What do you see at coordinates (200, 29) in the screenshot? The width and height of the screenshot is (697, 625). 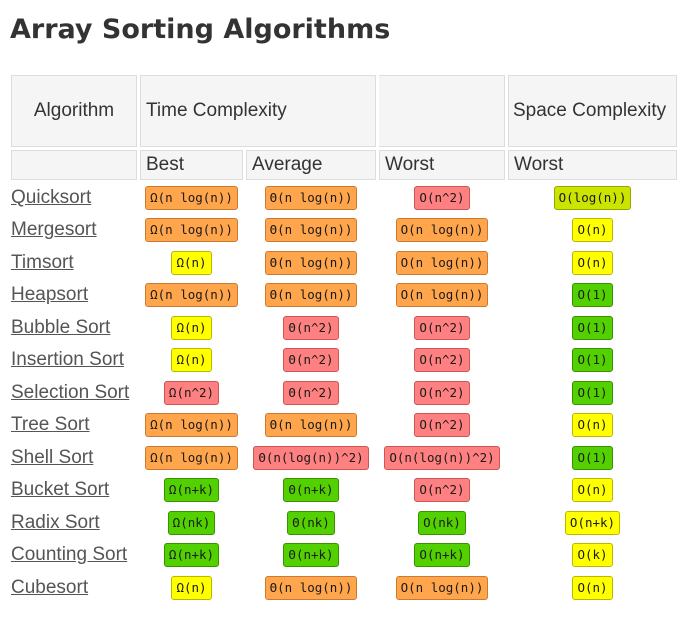 I see `page-title: Array Sorting Algorithms` at bounding box center [200, 29].